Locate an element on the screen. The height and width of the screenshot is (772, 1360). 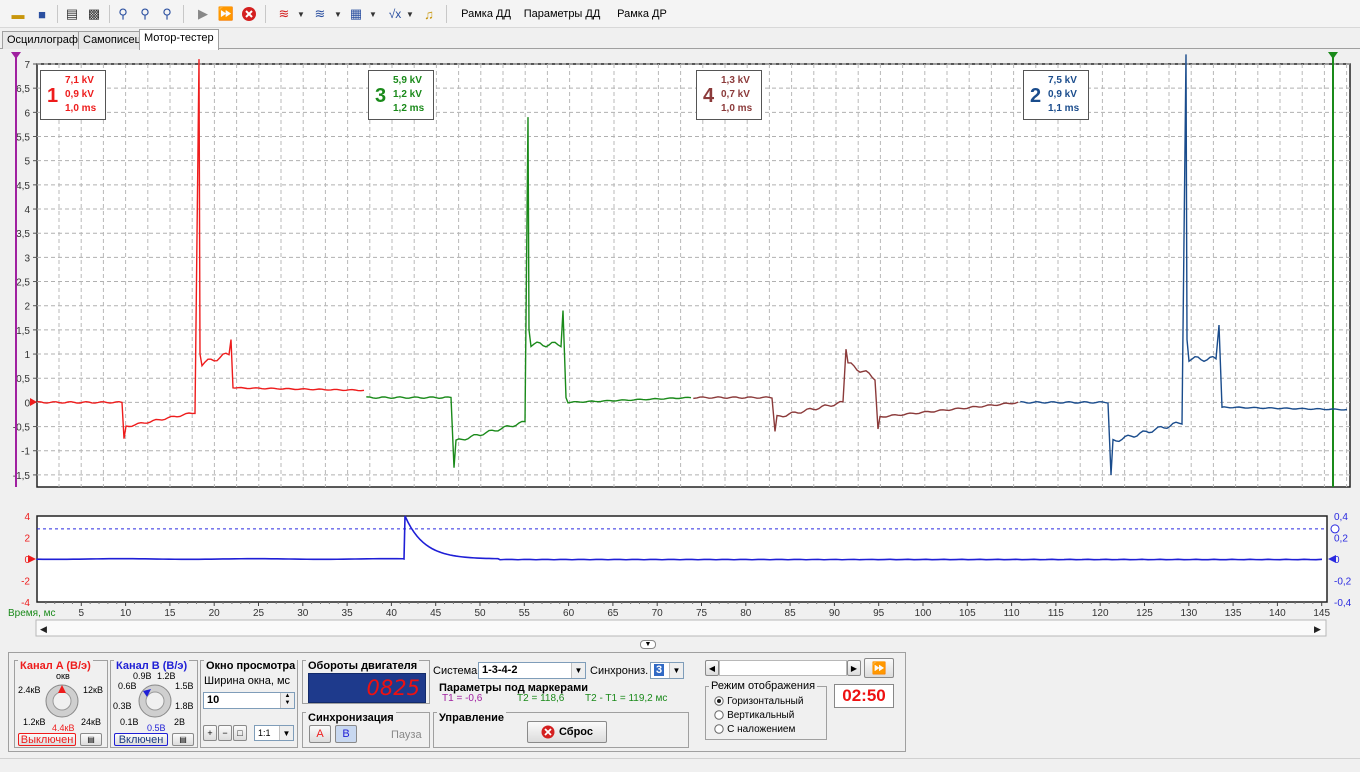
window-width-input: 10 ▲ ▼ is located at coordinates (249, 700).